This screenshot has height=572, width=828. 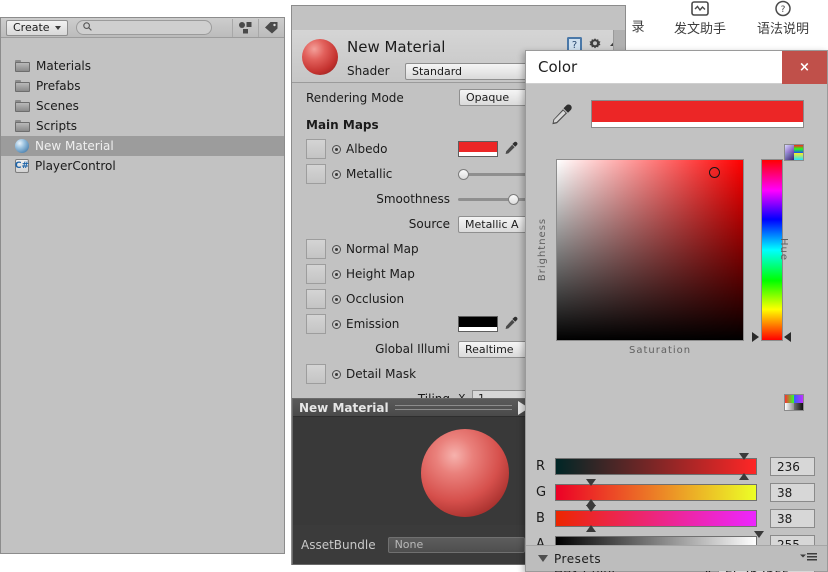 I want to click on brightness-label: Brightness, so click(x=543, y=249).